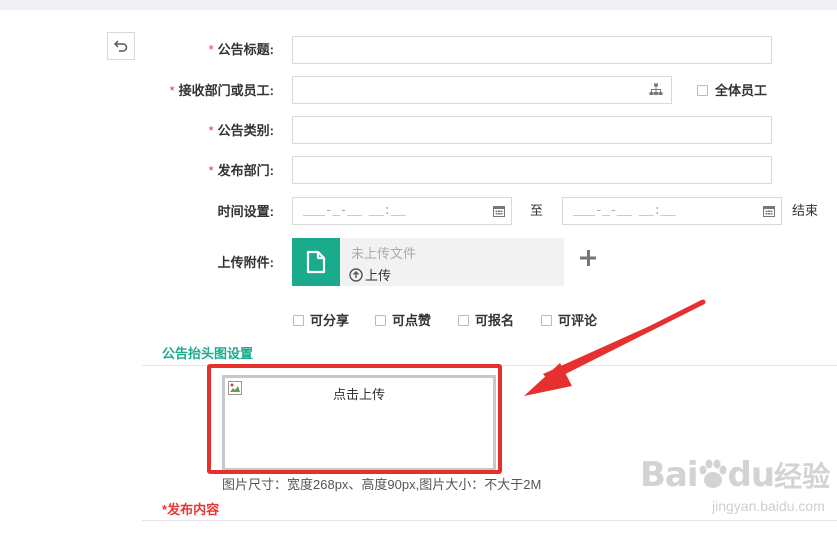 The height and width of the screenshot is (535, 837). What do you see at coordinates (358, 394) in the screenshot?
I see `upload-click-text: 点击上传` at bounding box center [358, 394].